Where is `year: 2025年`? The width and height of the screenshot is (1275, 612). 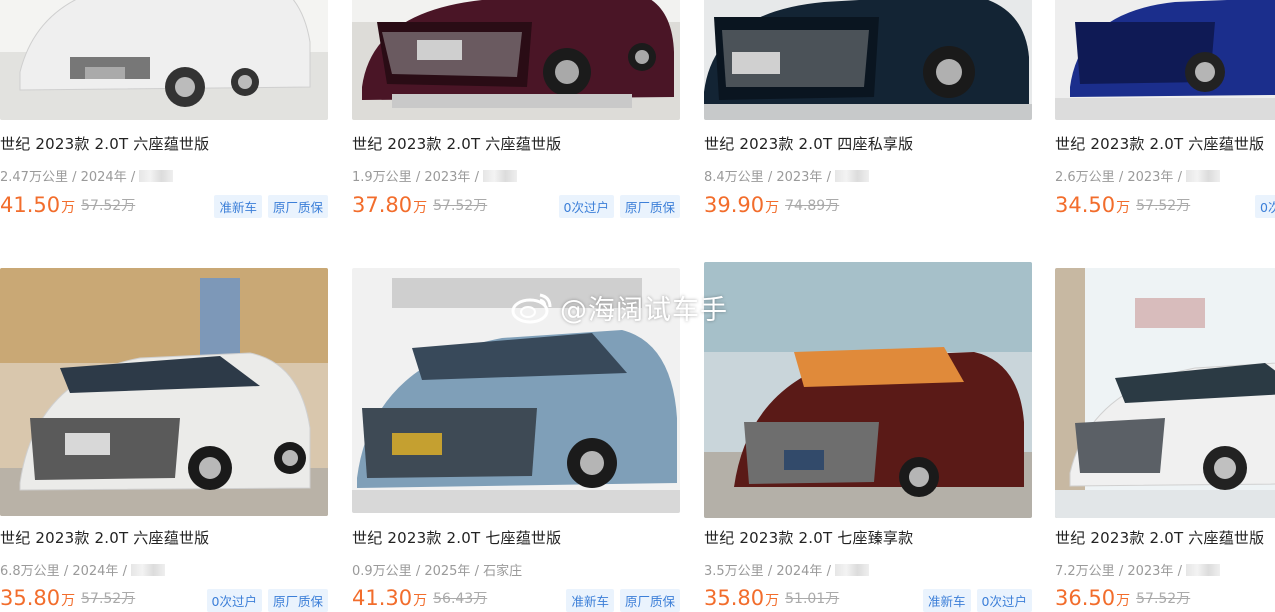
year: 2025年 is located at coordinates (447, 571).